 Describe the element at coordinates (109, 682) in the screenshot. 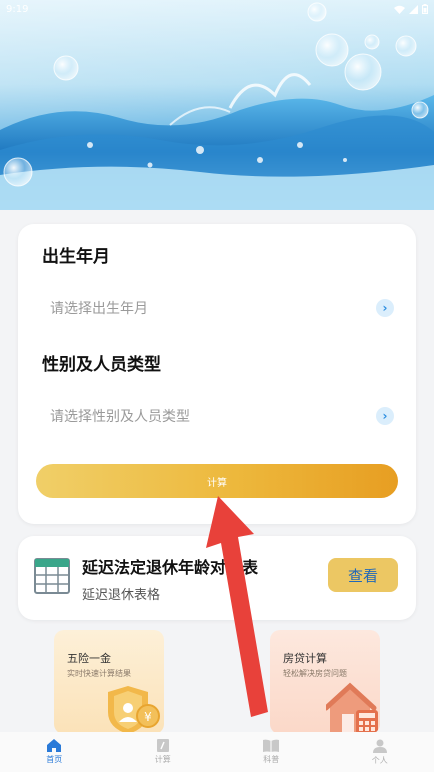

I see `insurance-fund-tile: 五险一金 实时快速计算结果 ¥` at that location.